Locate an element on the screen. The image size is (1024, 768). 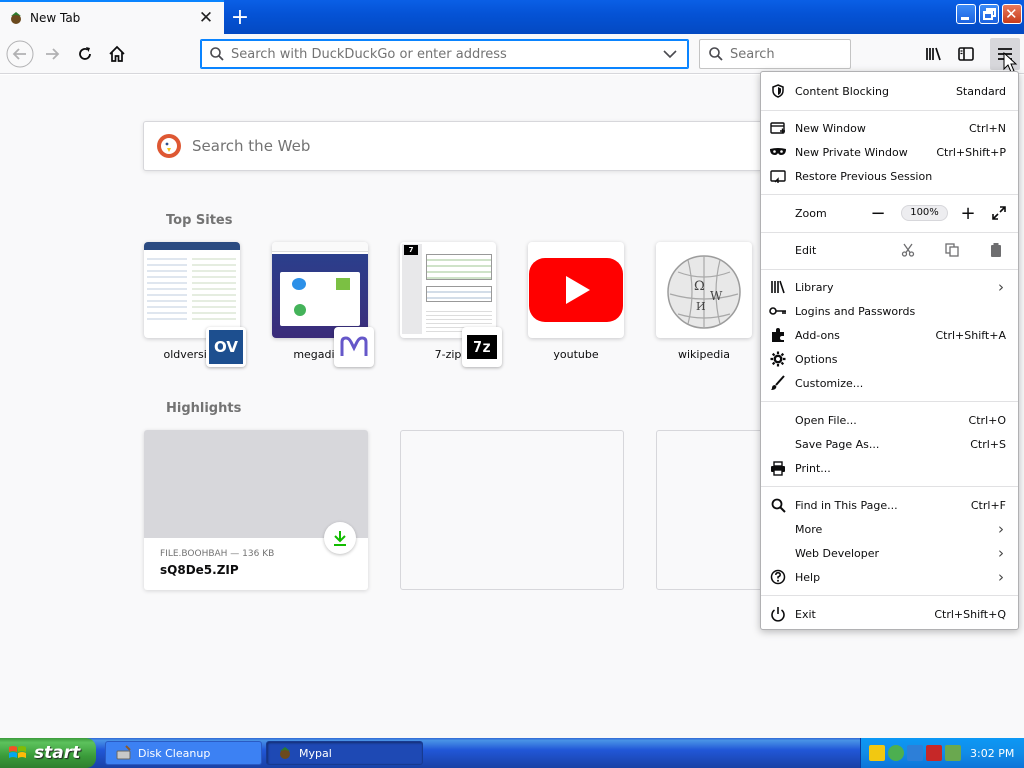
network-icon is located at coordinates (915, 753).